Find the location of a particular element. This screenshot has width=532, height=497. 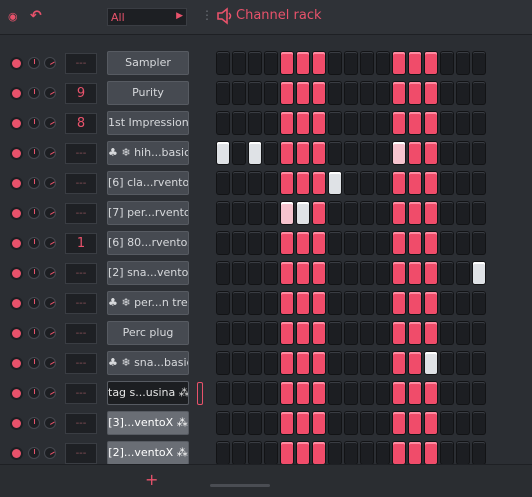

horizontal-scrollbar is located at coordinates (240, 485).